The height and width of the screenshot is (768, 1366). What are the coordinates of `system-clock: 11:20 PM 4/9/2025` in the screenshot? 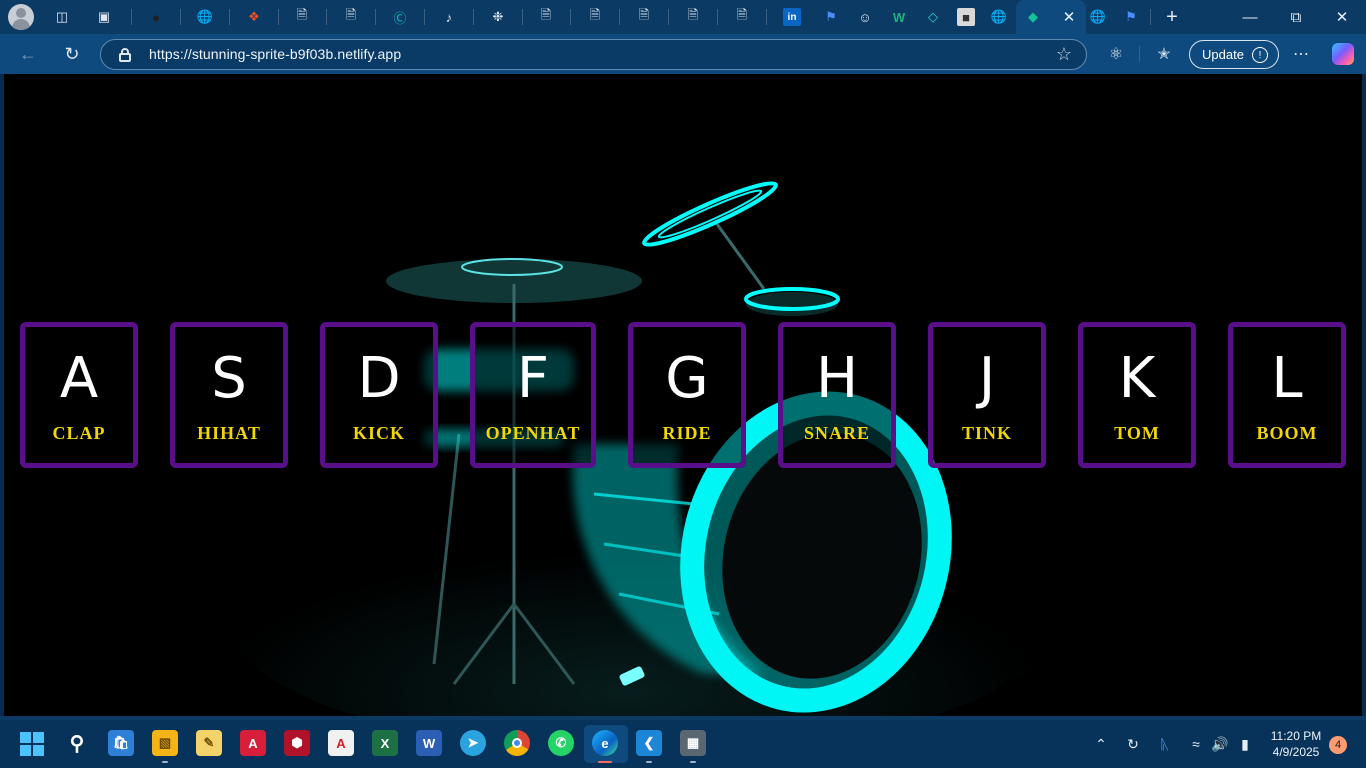 It's located at (1296, 744).